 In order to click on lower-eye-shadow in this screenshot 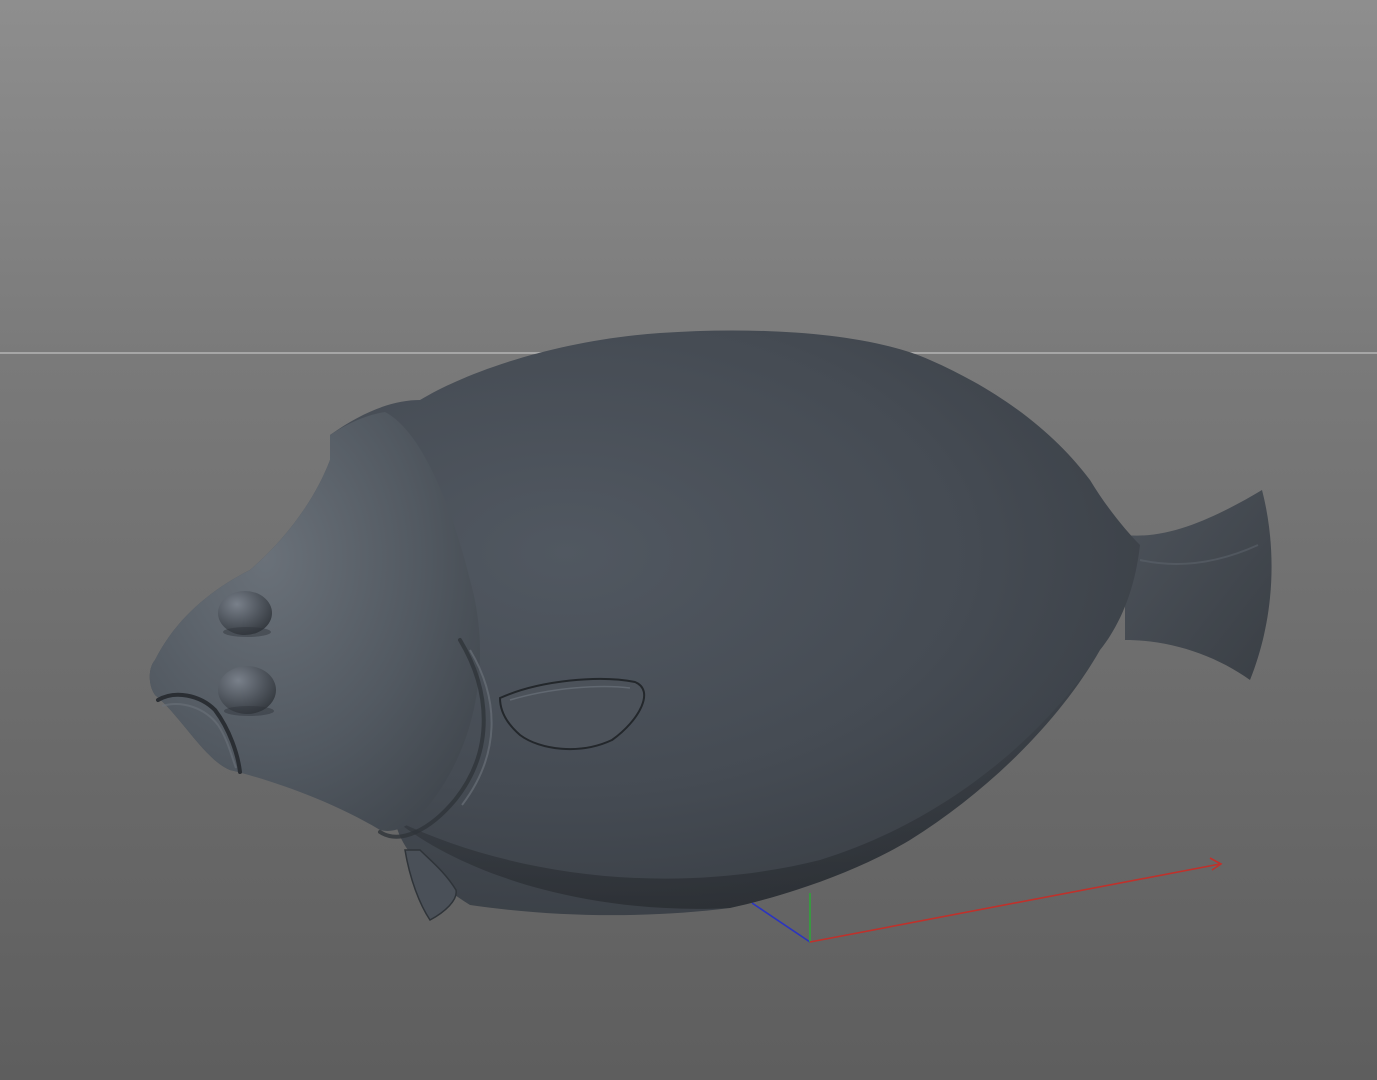, I will do `click(249, 711)`.